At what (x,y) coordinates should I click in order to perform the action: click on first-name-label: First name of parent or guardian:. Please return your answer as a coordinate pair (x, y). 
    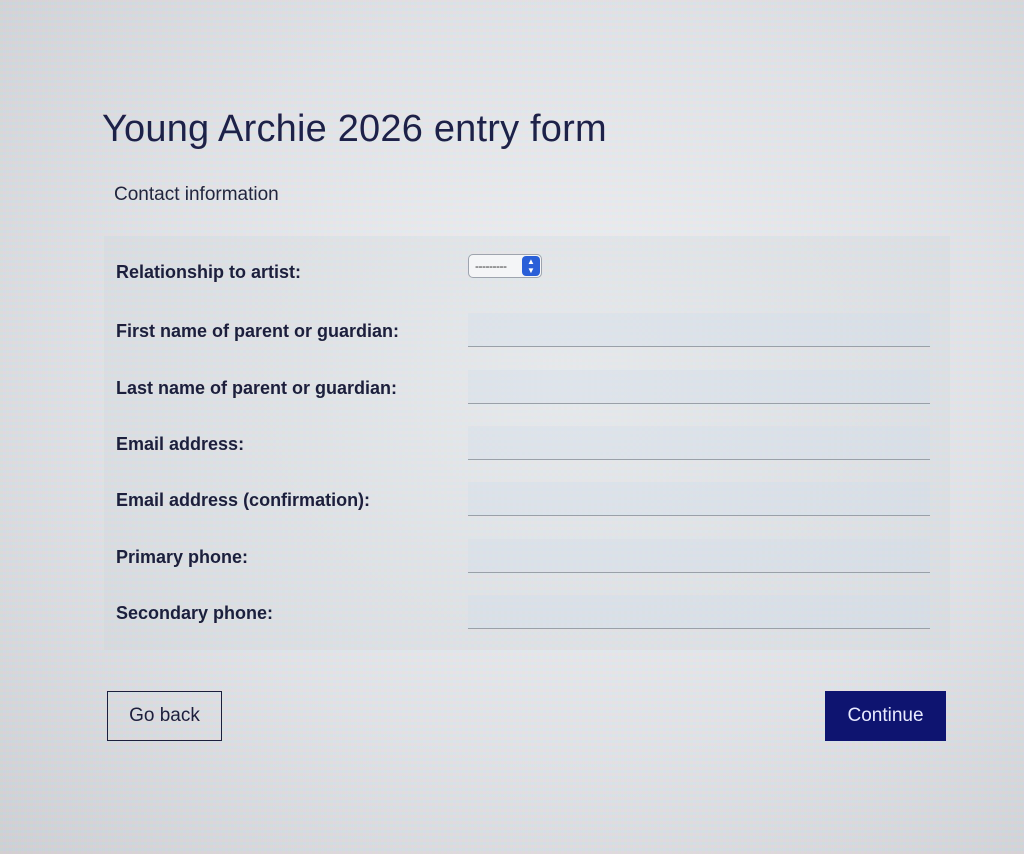
    Looking at the image, I should click on (258, 331).